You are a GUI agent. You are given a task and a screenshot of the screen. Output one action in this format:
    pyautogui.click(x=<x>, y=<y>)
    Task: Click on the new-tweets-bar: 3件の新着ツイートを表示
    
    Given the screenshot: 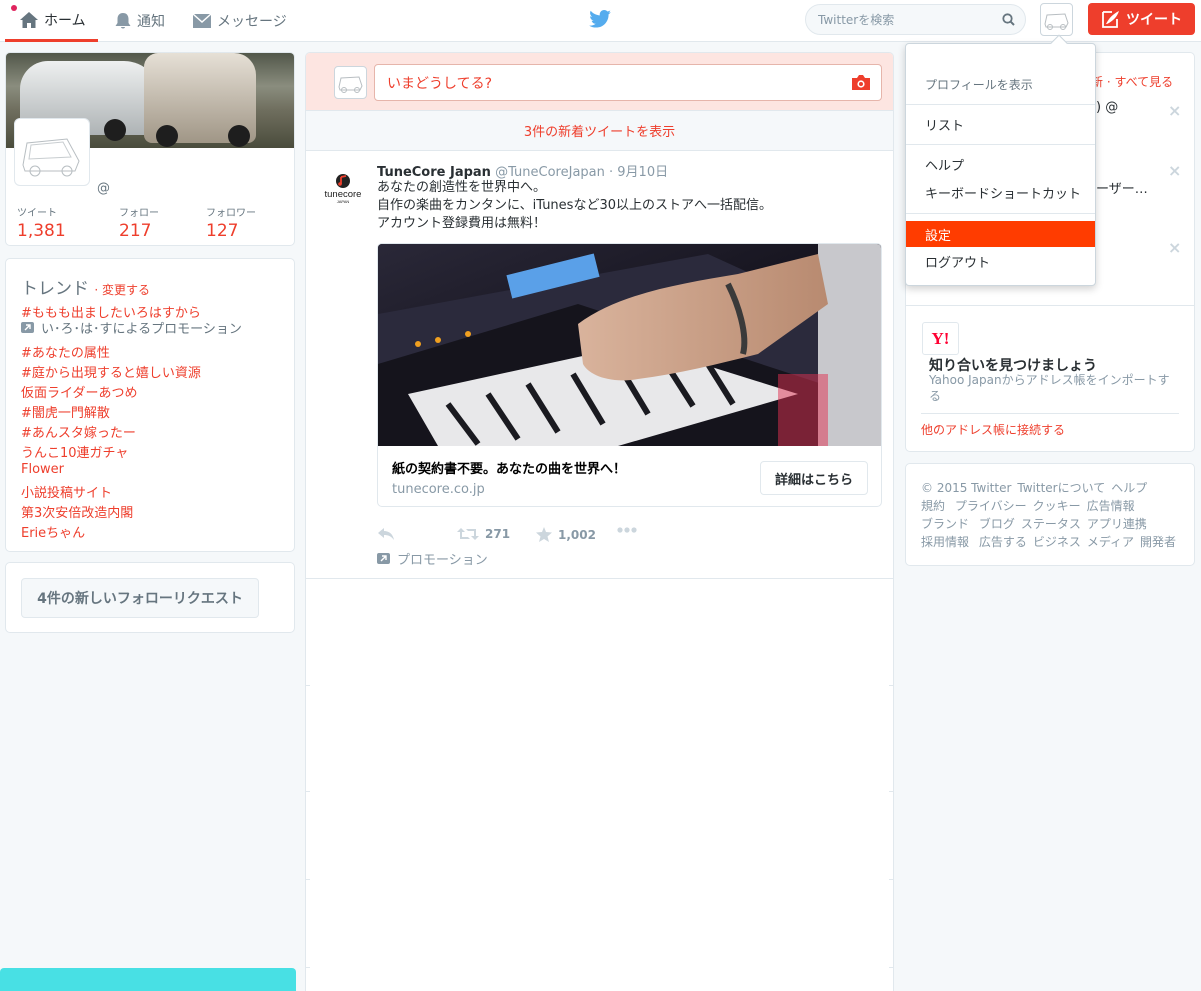 What is the action you would take?
    pyautogui.click(x=599, y=131)
    